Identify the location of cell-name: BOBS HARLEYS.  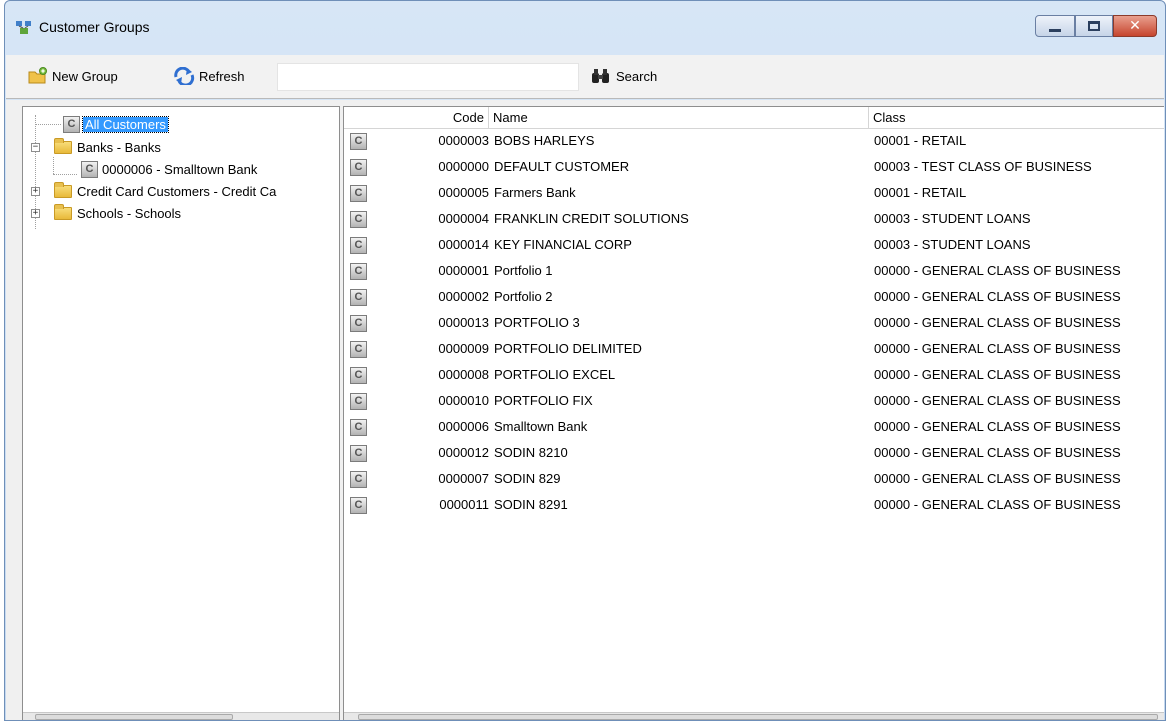
(544, 140).